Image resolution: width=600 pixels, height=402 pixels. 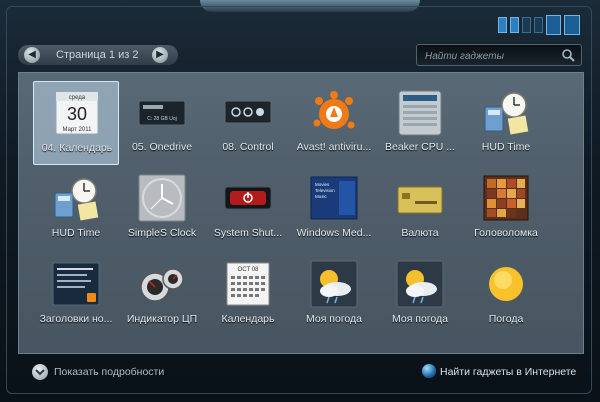 What do you see at coordinates (248, 198) in the screenshot?
I see `power-button-icon` at bounding box center [248, 198].